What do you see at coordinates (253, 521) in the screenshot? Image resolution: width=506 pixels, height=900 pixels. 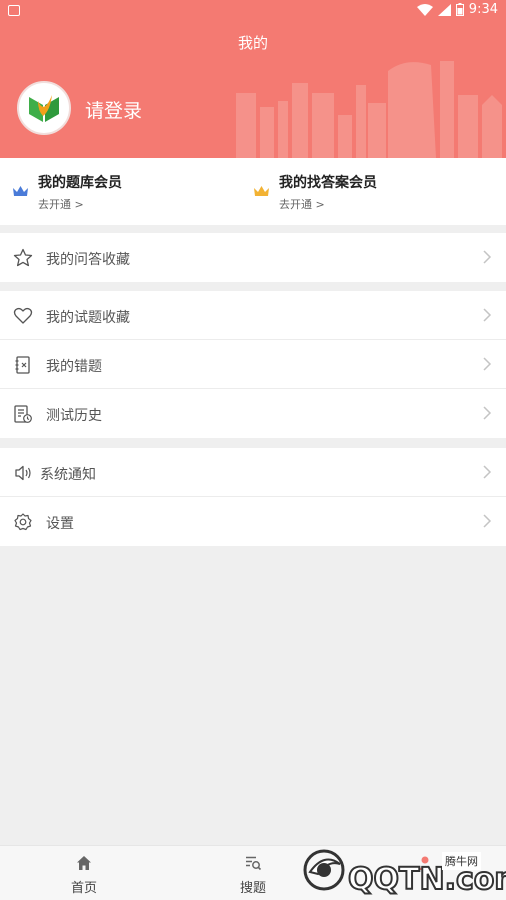 I see `menu-item-settings: 设置` at bounding box center [253, 521].